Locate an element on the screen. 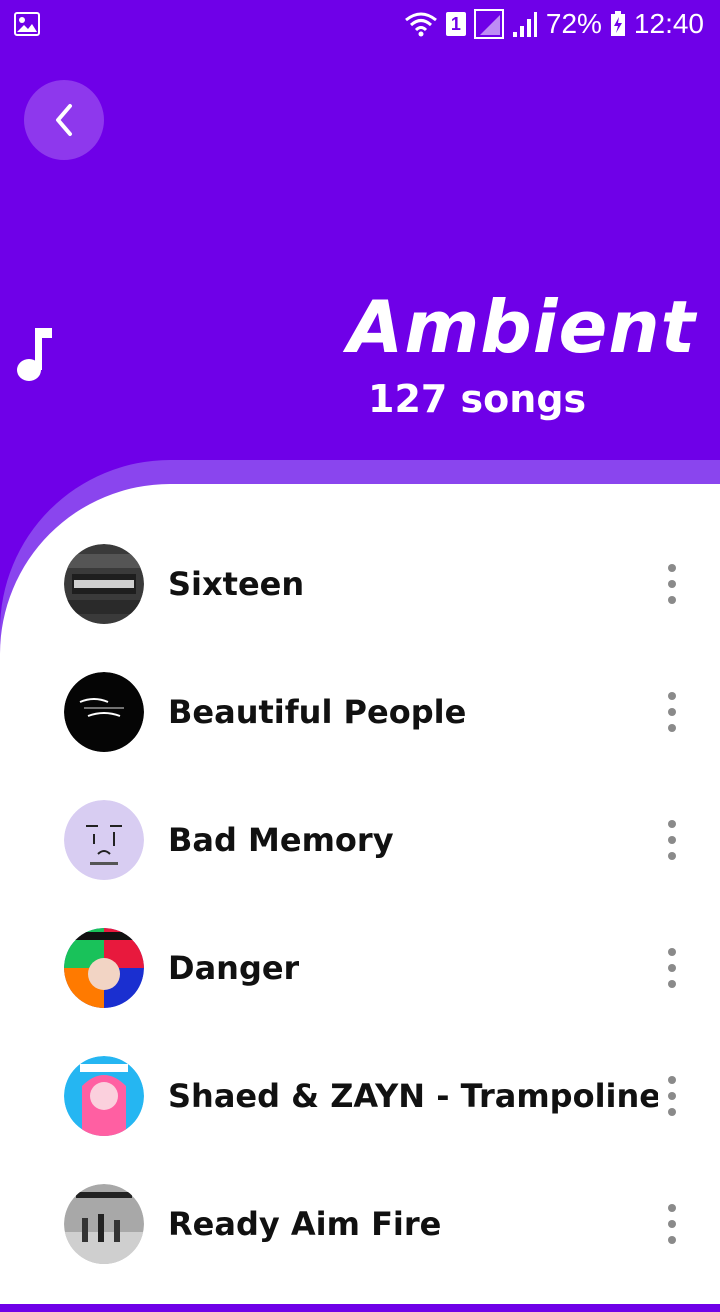 The image size is (720, 1312). song-title: Danger is located at coordinates (234, 968).